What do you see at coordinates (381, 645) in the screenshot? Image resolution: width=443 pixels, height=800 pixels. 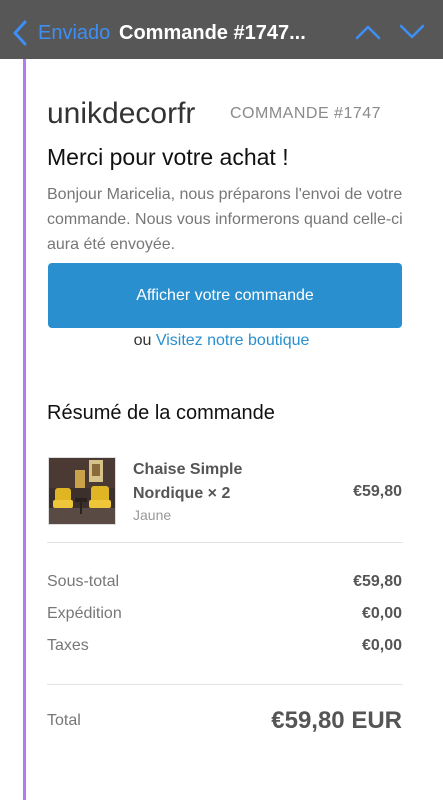 I see `taxes-value: €0,00` at bounding box center [381, 645].